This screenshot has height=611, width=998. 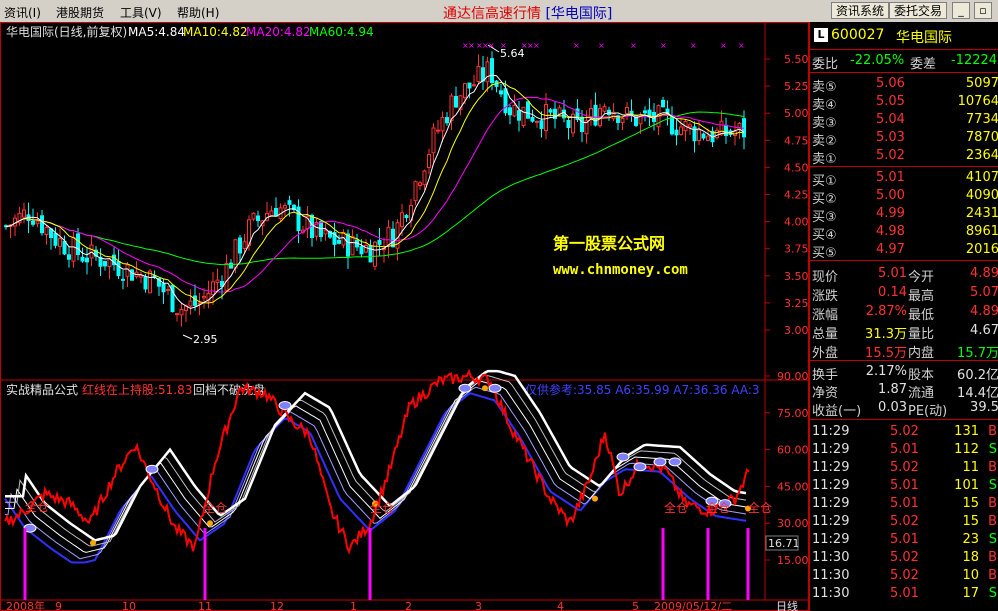 What do you see at coordinates (825, 334) in the screenshot?
I see `stat-label: 总量` at bounding box center [825, 334].